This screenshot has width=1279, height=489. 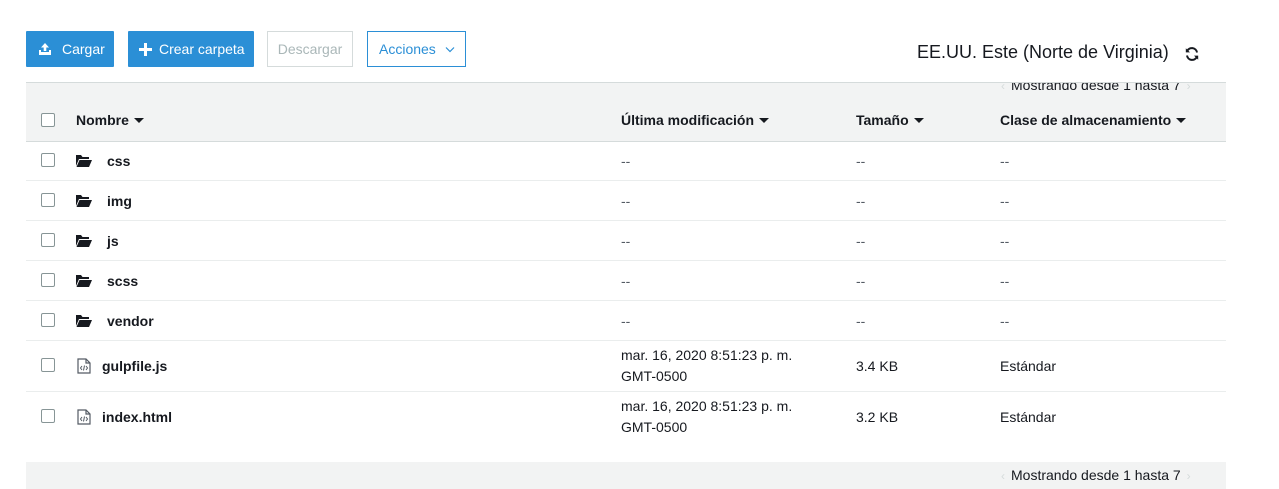 I want to click on column-header-storage-class: Clase de almacenamiento, so click(x=1093, y=120).